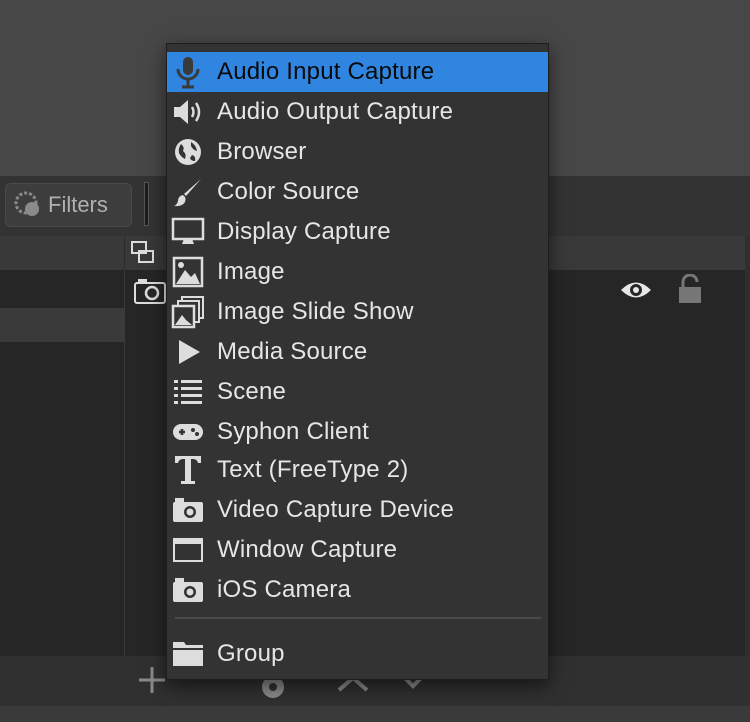 The image size is (750, 722). Describe the element at coordinates (636, 290) in the screenshot. I see `visibility-eye-icon` at that location.